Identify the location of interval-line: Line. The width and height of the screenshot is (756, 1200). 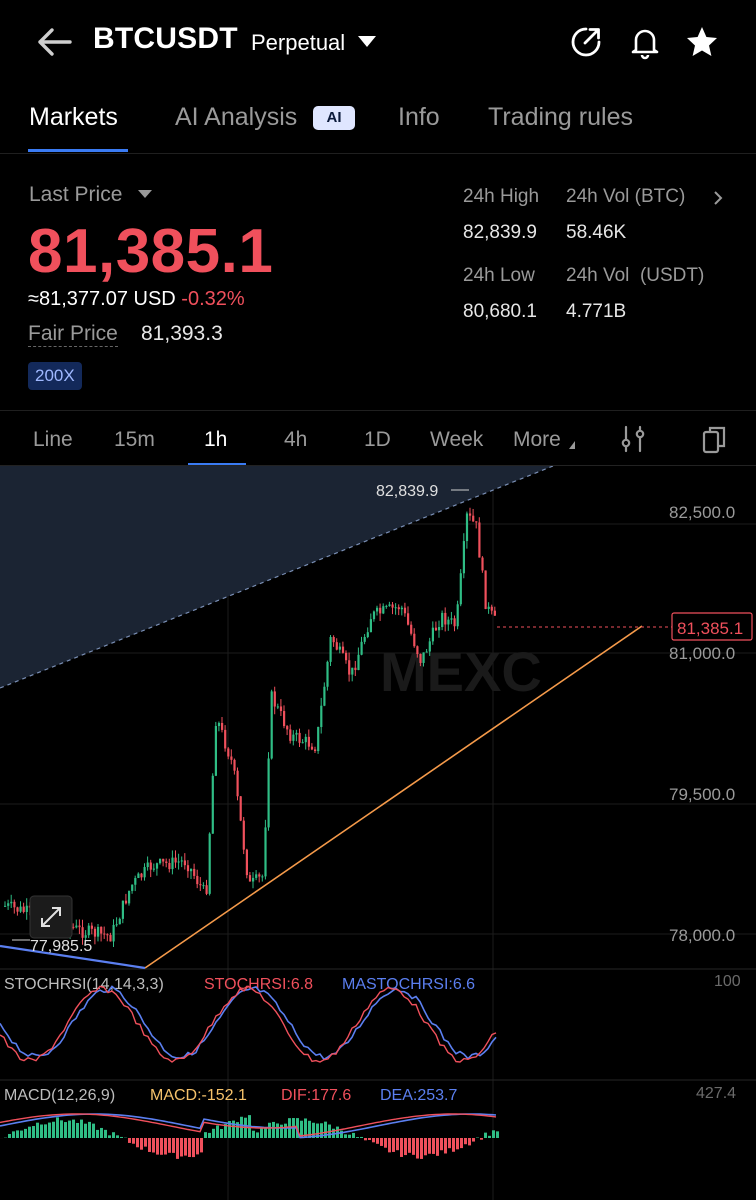
(53, 440).